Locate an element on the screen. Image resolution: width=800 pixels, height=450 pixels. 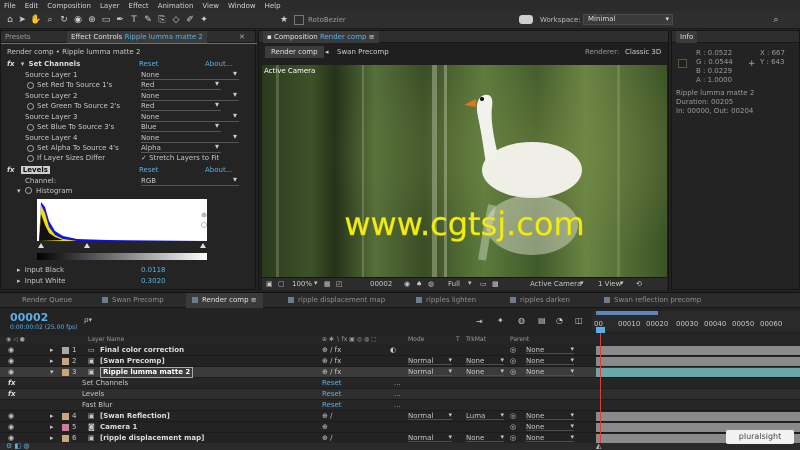
reset-set-channels-link: Reset is located at coordinates (149, 64).